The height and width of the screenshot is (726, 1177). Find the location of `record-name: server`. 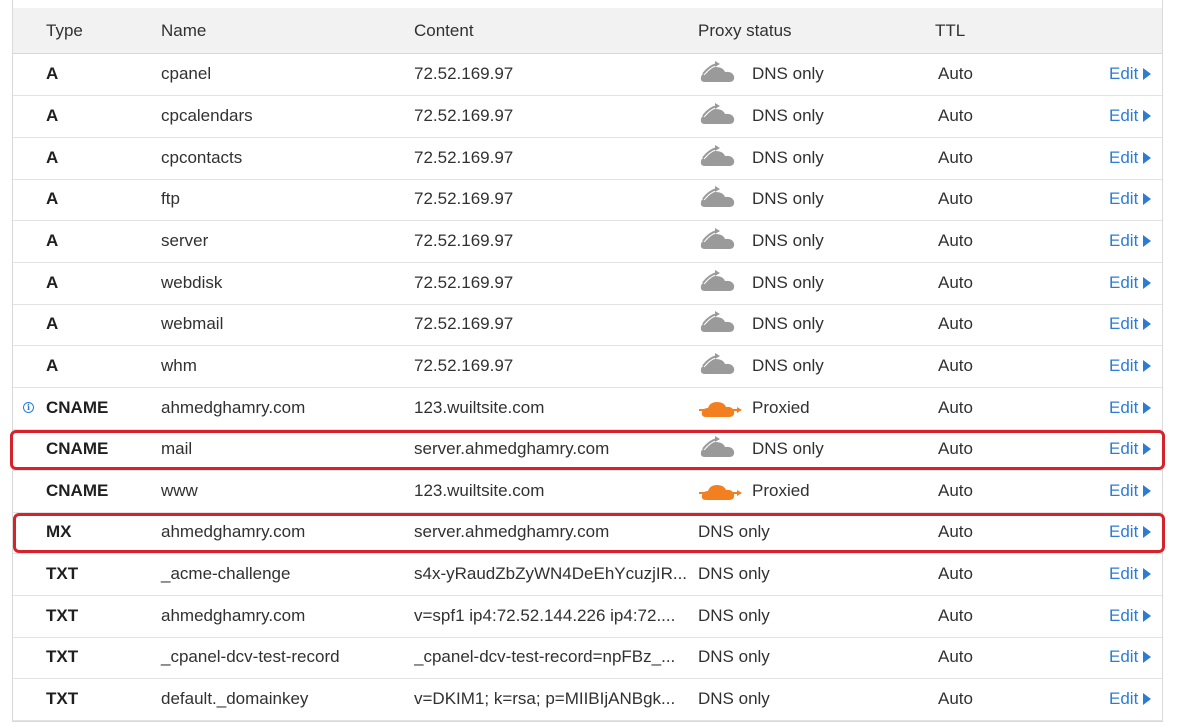

record-name: server is located at coordinates (185, 240).